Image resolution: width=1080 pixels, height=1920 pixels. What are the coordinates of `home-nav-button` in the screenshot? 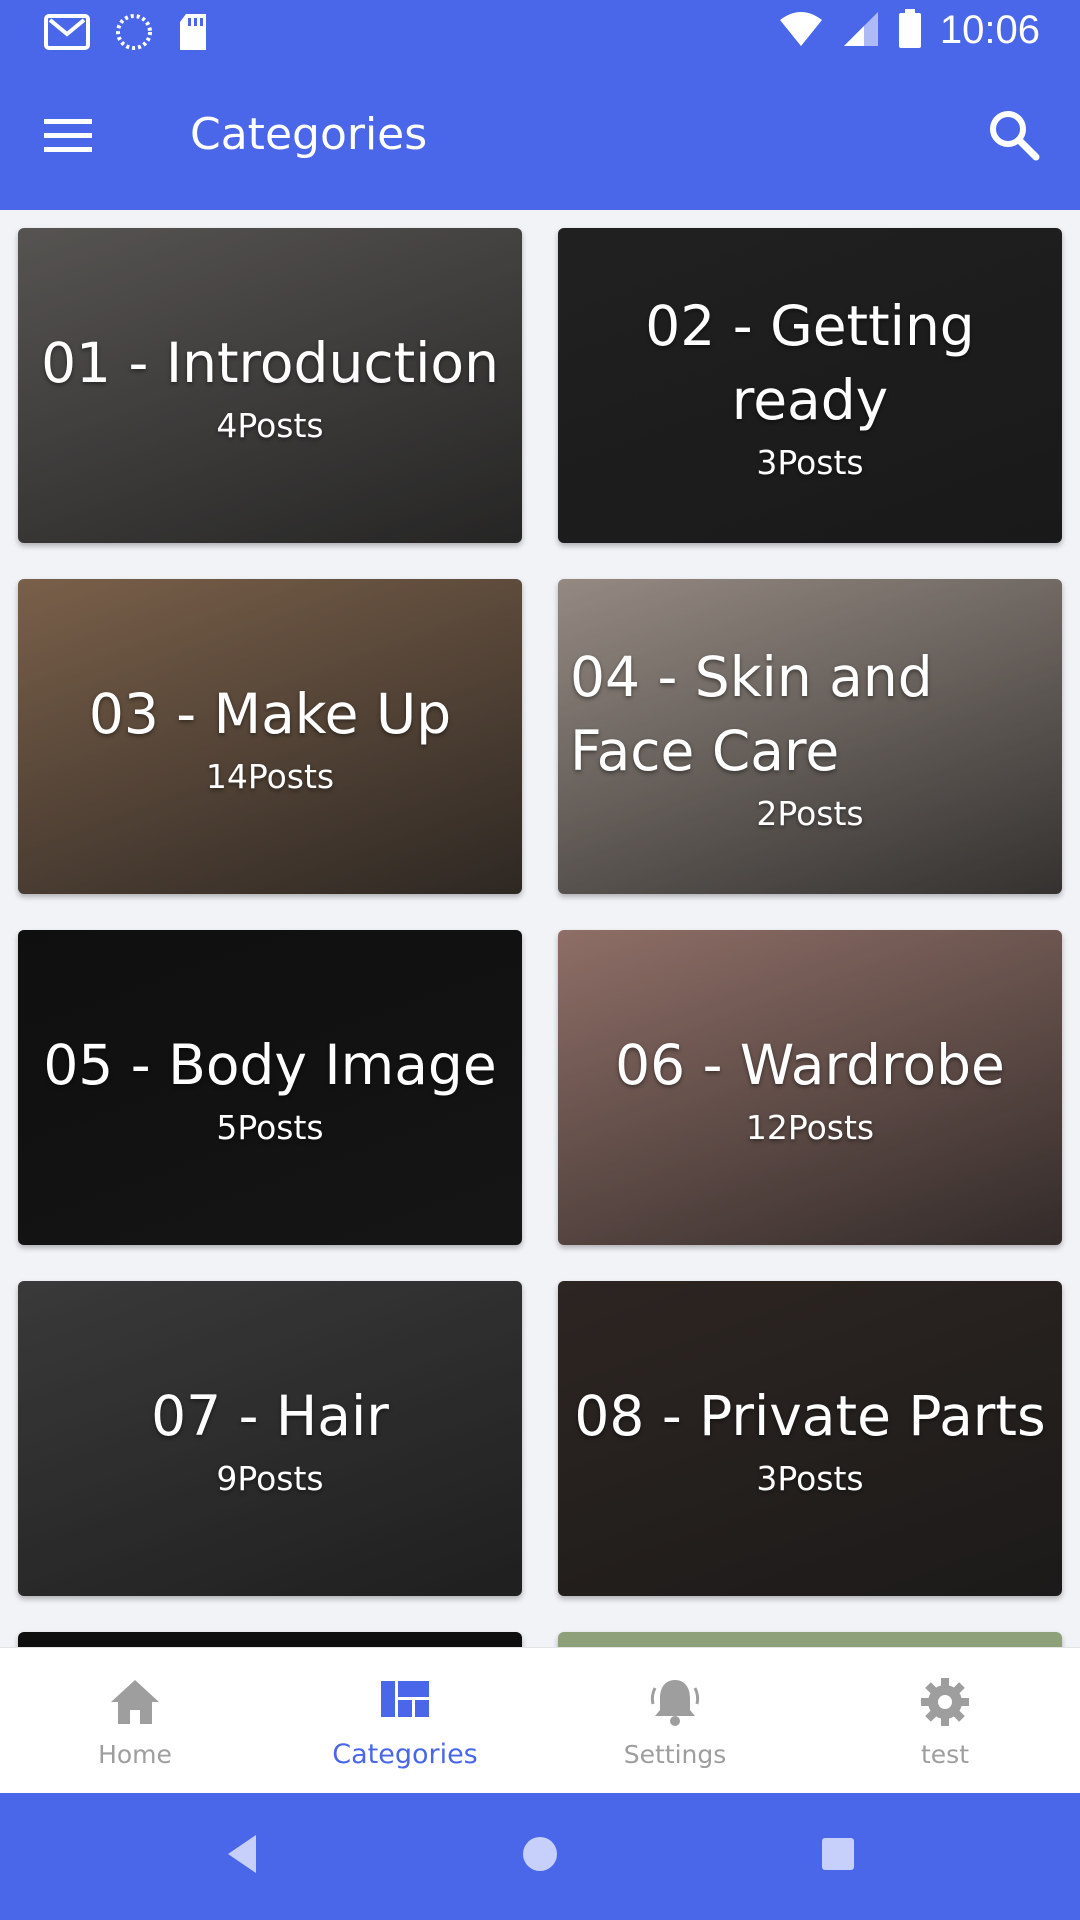 It's located at (540, 1856).